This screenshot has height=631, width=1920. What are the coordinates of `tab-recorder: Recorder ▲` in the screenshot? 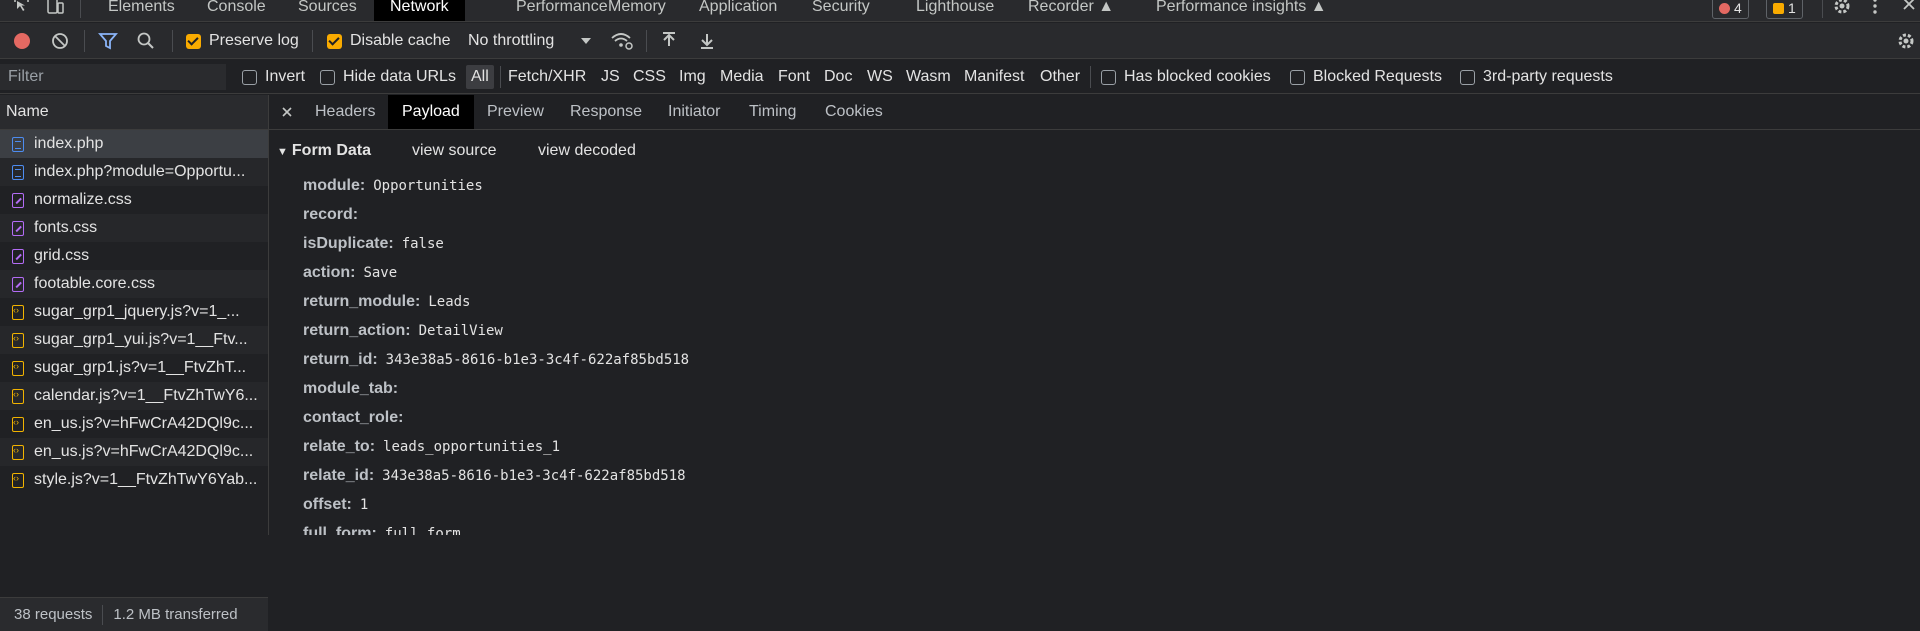 It's located at (1071, 10).